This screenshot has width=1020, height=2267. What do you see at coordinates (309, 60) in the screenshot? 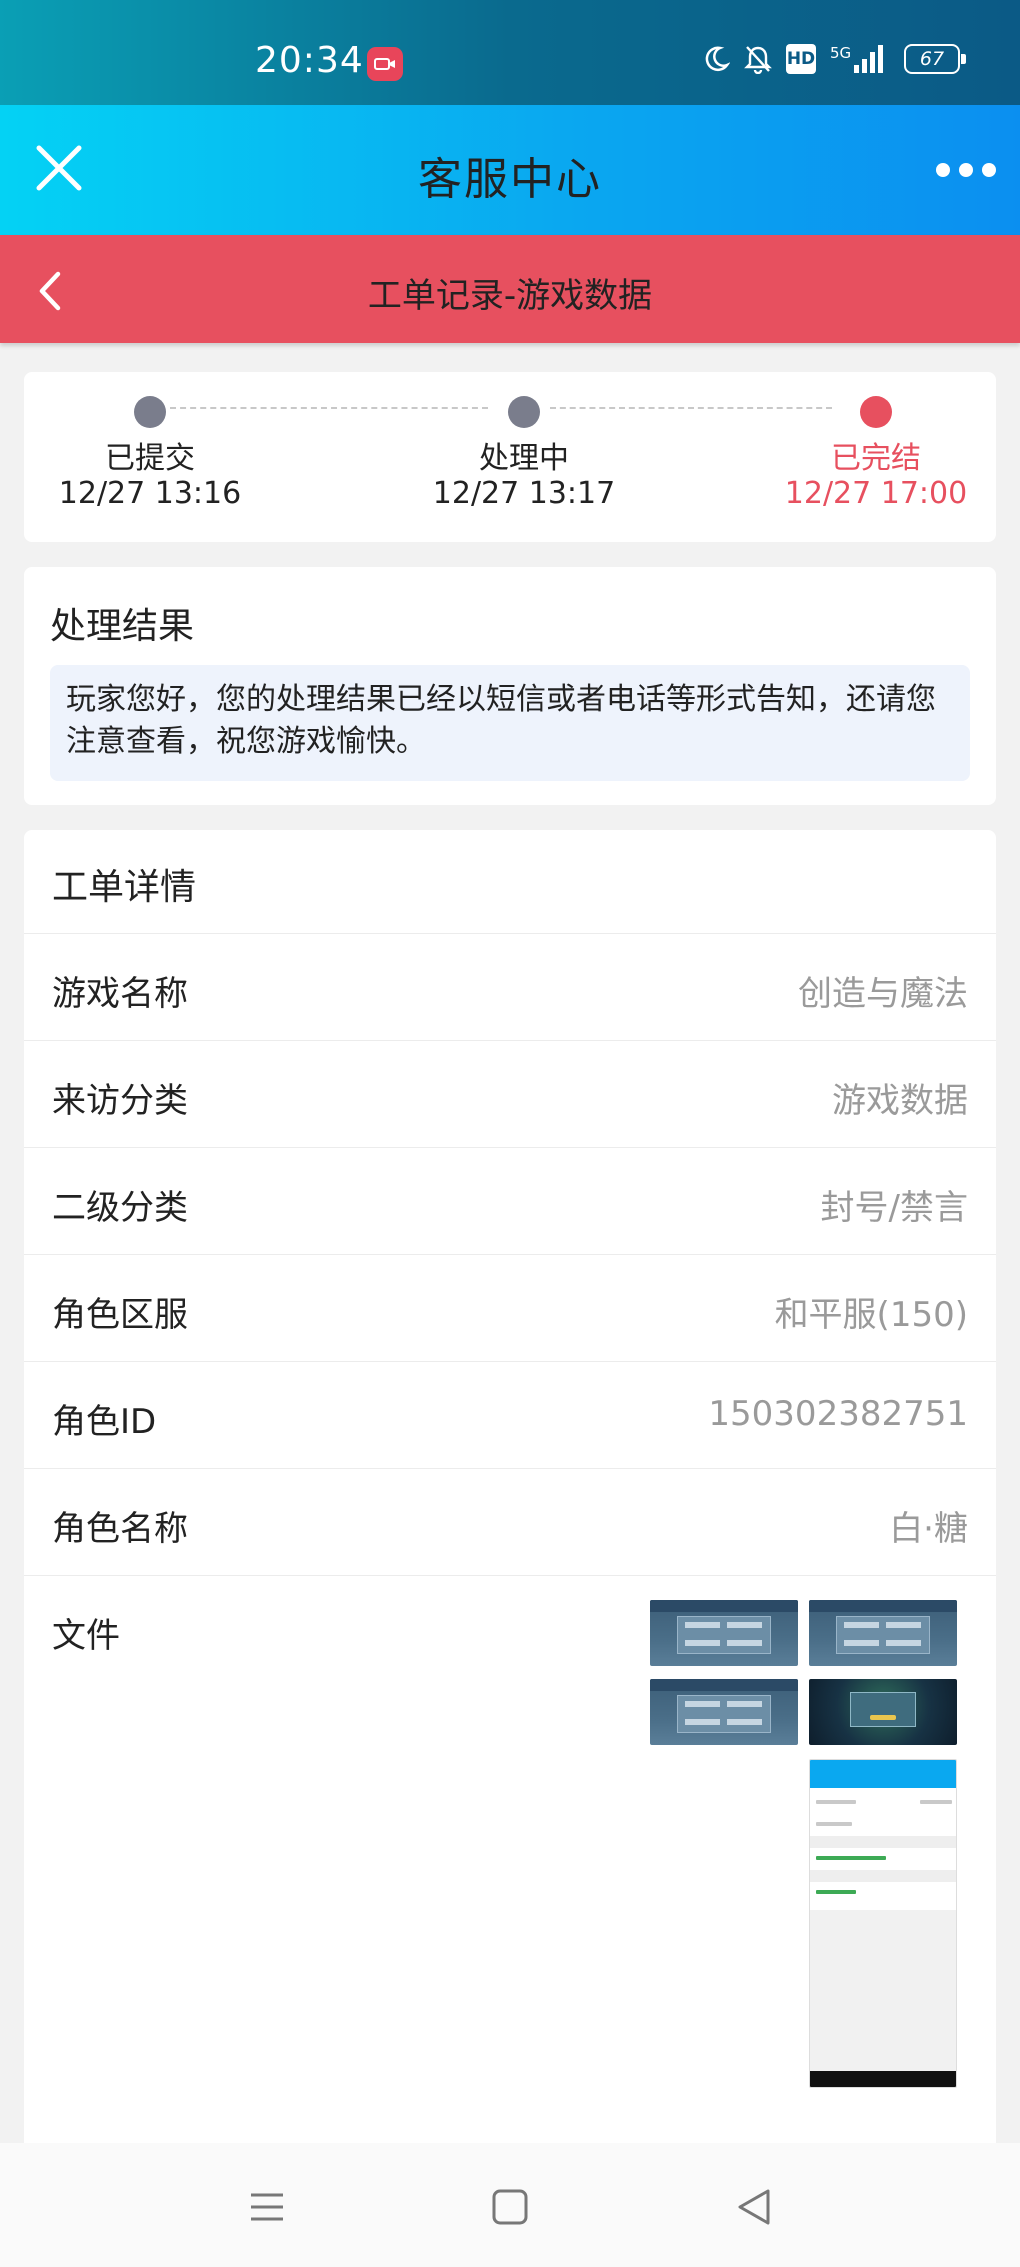
I see `status-time: 20:34` at bounding box center [309, 60].